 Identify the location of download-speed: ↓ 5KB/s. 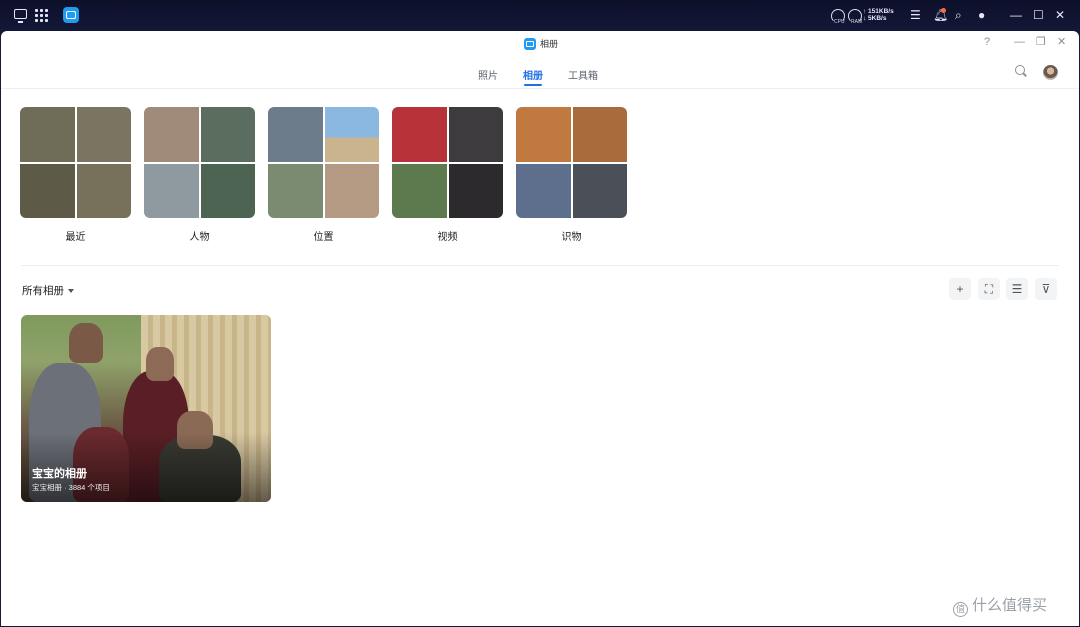
(875, 18).